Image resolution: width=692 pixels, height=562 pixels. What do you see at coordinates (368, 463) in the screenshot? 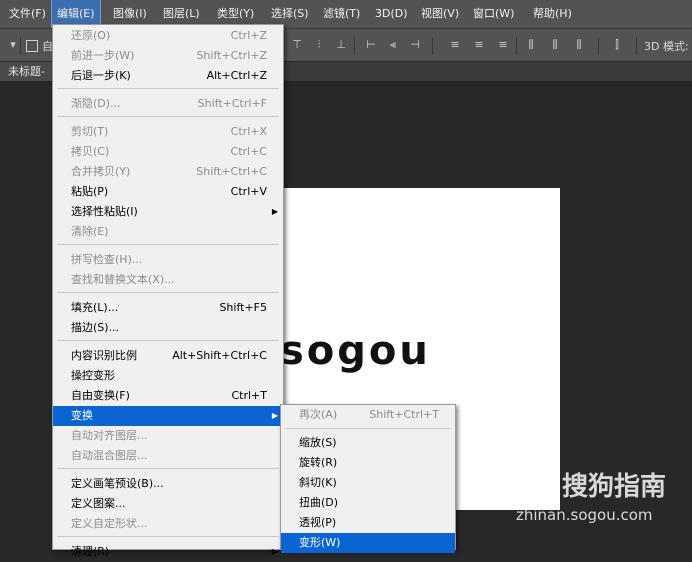
I see `transform-submenu-item: 旋转(R)` at bounding box center [368, 463].